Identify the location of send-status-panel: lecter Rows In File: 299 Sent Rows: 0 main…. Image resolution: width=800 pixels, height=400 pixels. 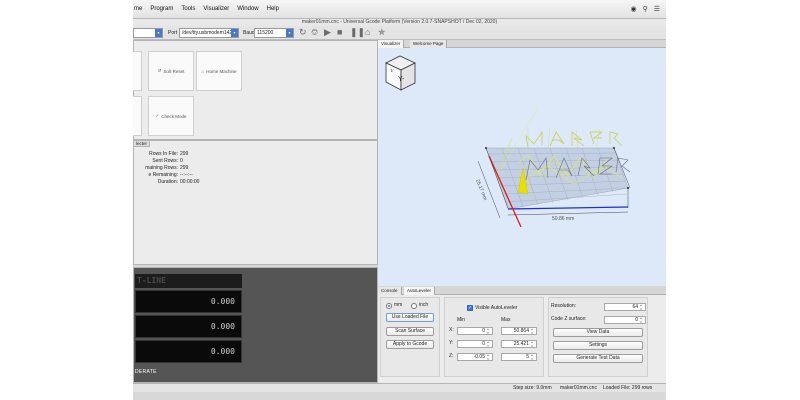
(255, 202).